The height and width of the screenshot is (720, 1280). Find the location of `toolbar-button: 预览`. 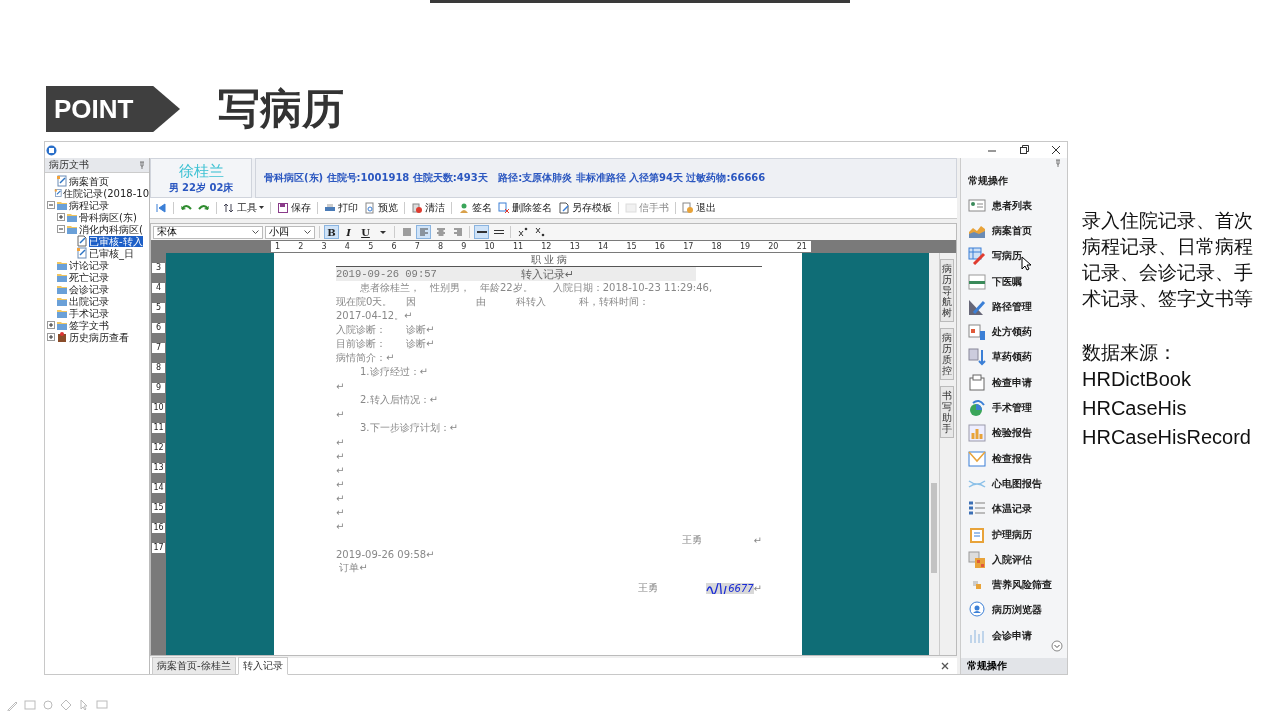

toolbar-button: 预览 is located at coordinates (381, 208).